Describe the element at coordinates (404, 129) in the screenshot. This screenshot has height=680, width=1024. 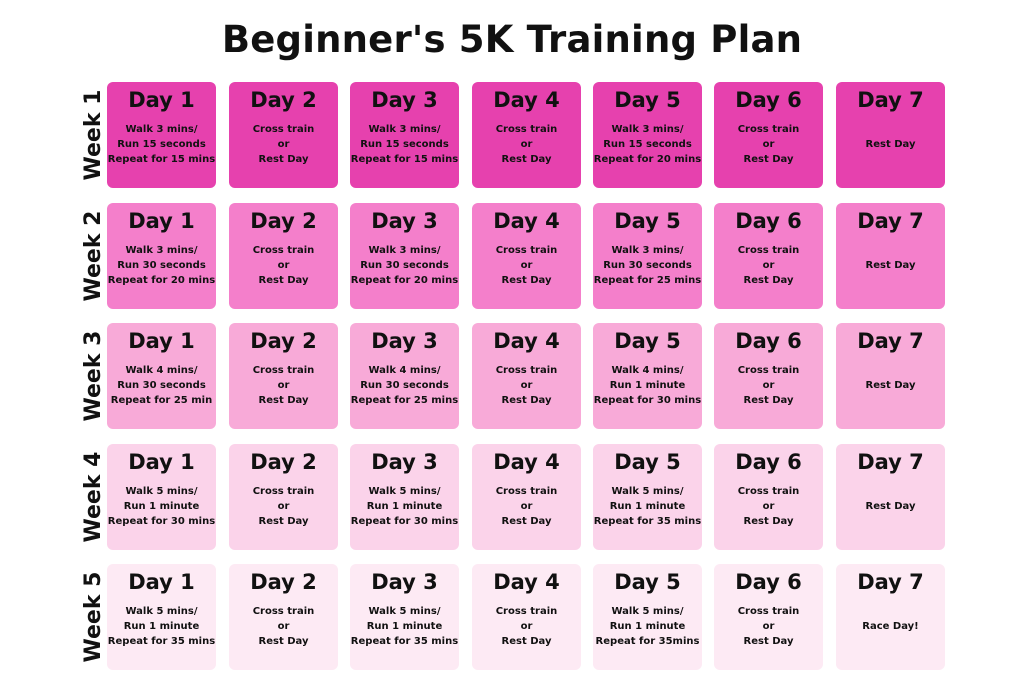
I see `workout-line: Walk 3 mins/` at that location.